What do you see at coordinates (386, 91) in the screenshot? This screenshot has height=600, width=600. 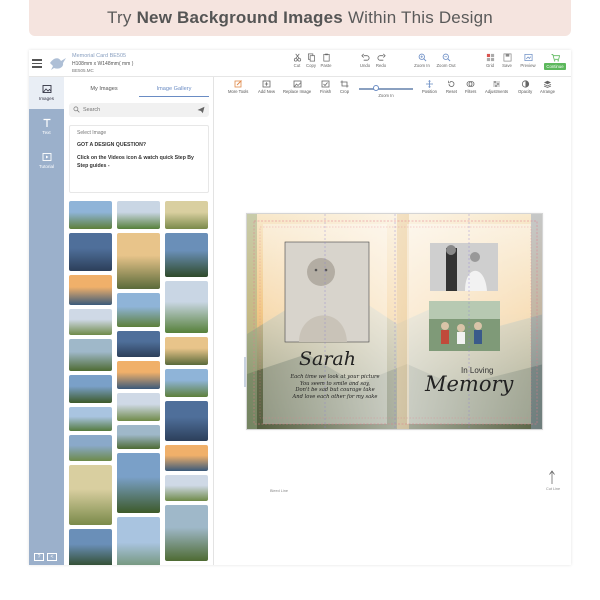 I see `zoom-slider: Zoom In` at bounding box center [386, 91].